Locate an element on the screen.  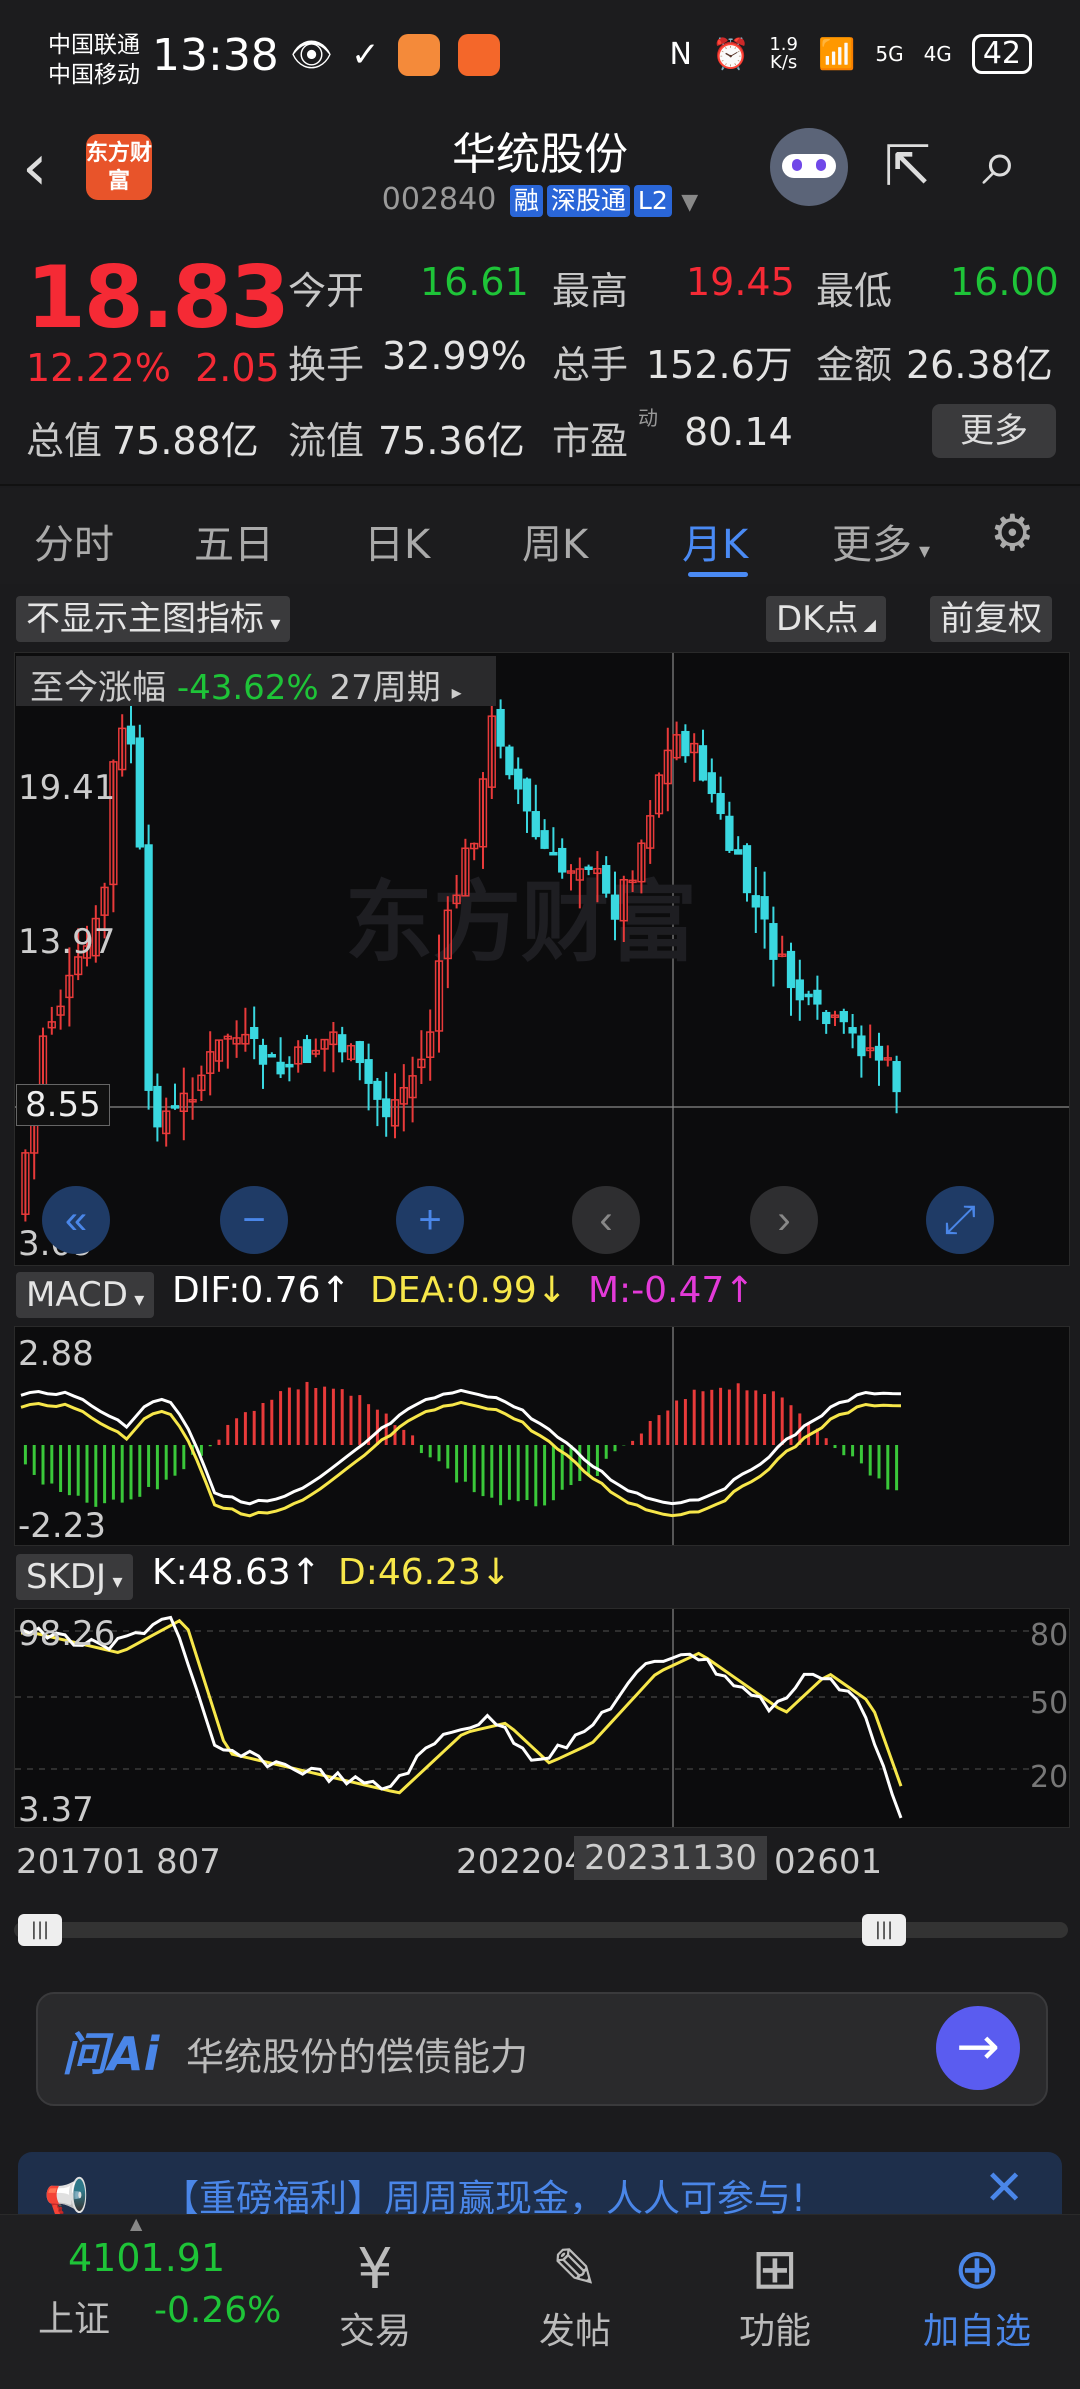
skdj-level-80: 80 is located at coordinates (1049, 1635).